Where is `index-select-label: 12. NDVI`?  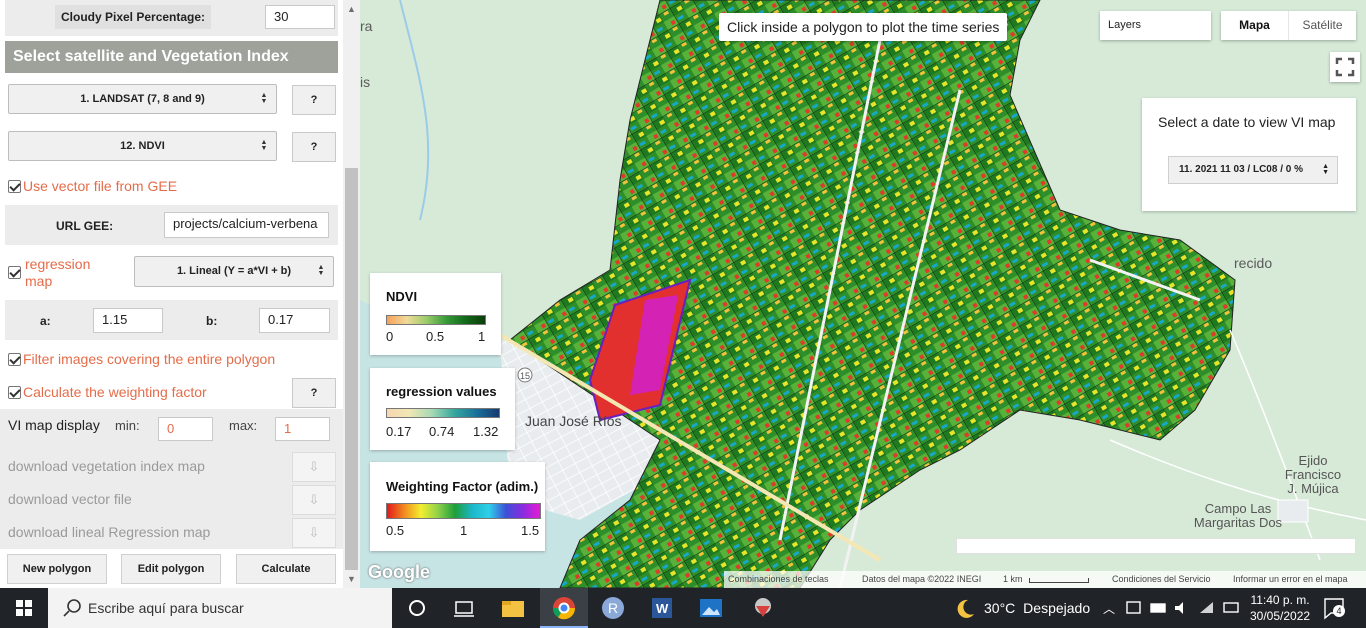 index-select-label: 12. NDVI is located at coordinates (142, 146).